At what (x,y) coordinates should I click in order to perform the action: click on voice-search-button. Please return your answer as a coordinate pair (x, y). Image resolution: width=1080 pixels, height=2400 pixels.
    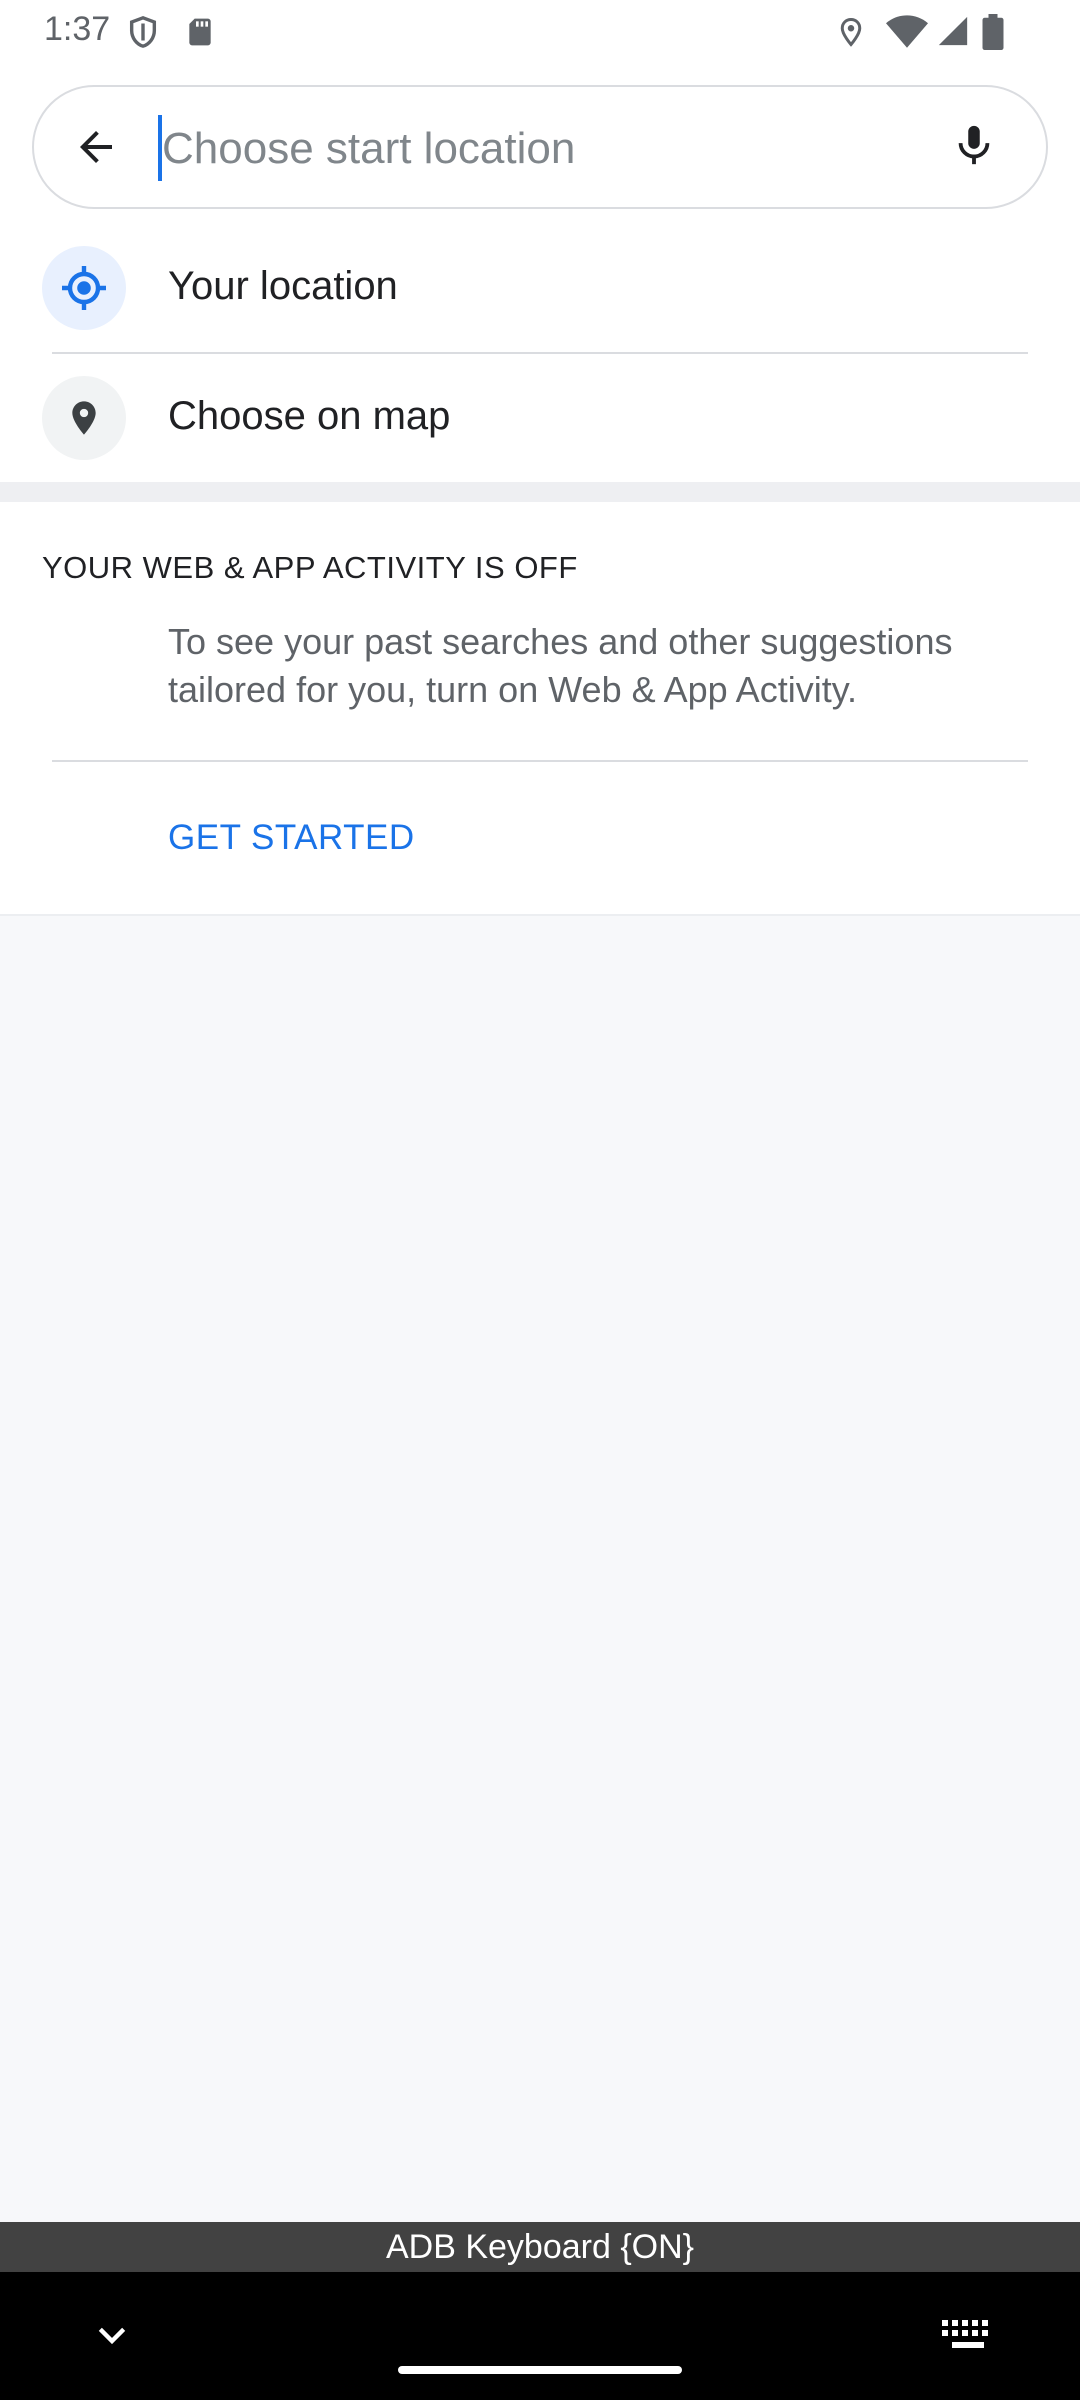
    Looking at the image, I should click on (974, 147).